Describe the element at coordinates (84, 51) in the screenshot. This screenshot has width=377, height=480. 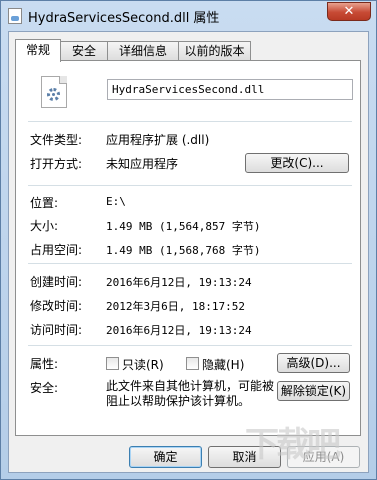
I see `tab-security: 安全` at that location.